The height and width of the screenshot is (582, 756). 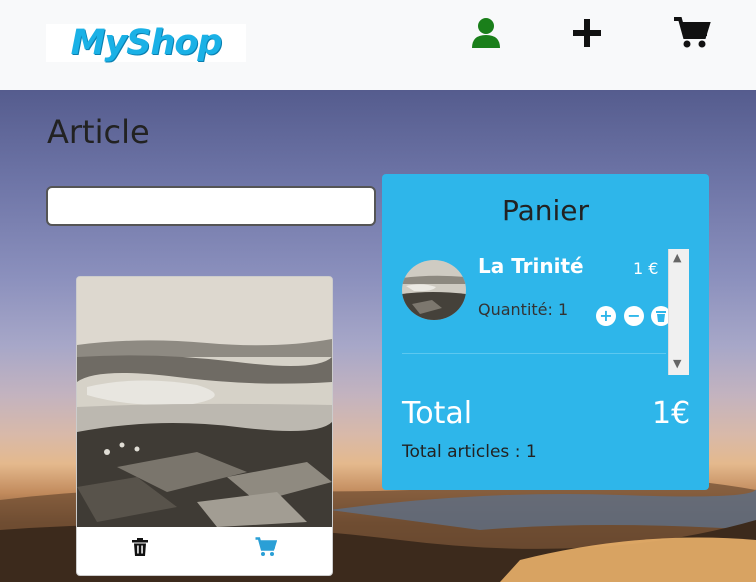 I want to click on total-articles: Total articles : 1, so click(x=469, y=452).